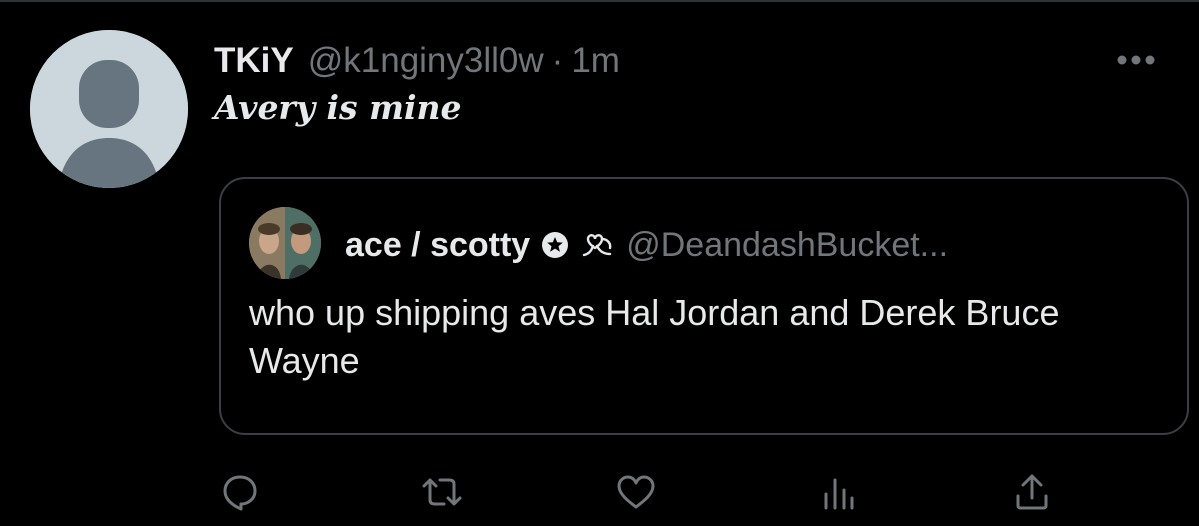 This screenshot has width=1199, height=526. I want to click on timestamp: 1m, so click(595, 61).